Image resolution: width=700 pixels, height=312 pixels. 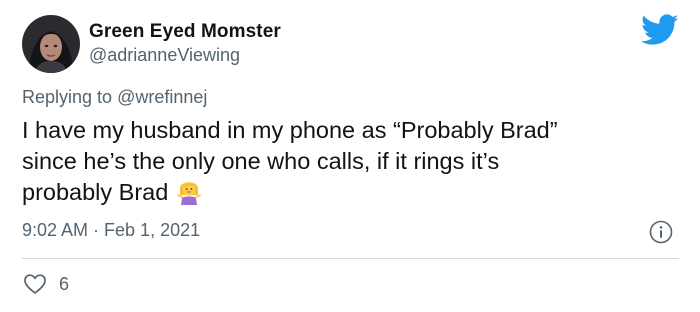 I want to click on user-handle: @adrianneViewing, so click(x=164, y=55).